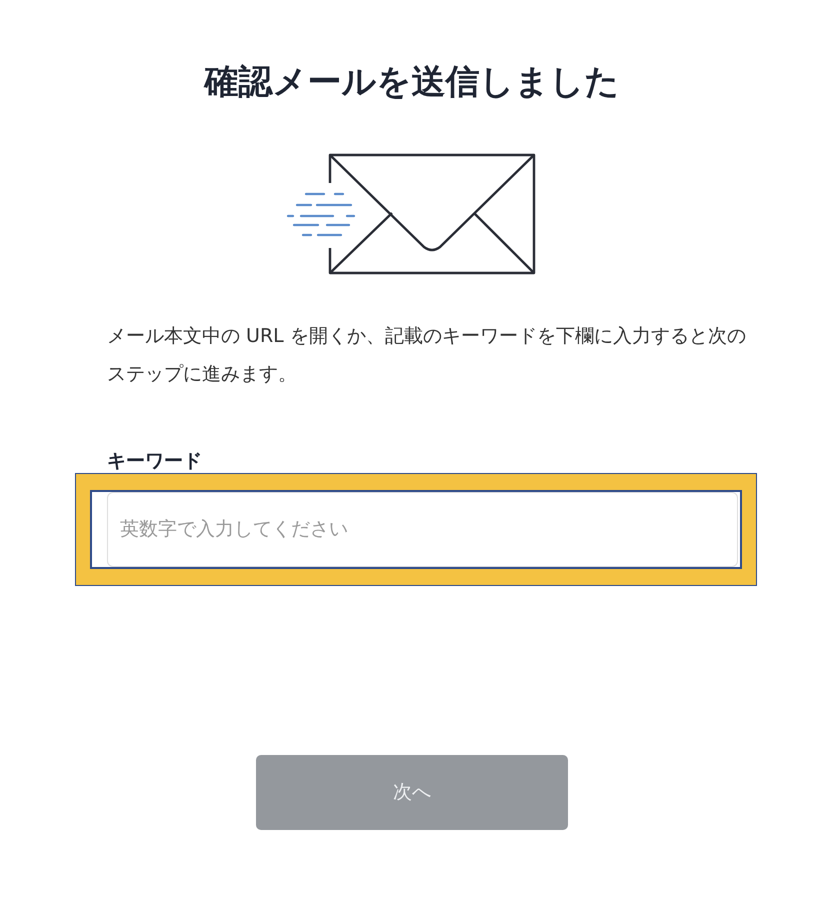 The image size is (824, 916). What do you see at coordinates (155, 461) in the screenshot?
I see `keyword-label: キーワード` at bounding box center [155, 461].